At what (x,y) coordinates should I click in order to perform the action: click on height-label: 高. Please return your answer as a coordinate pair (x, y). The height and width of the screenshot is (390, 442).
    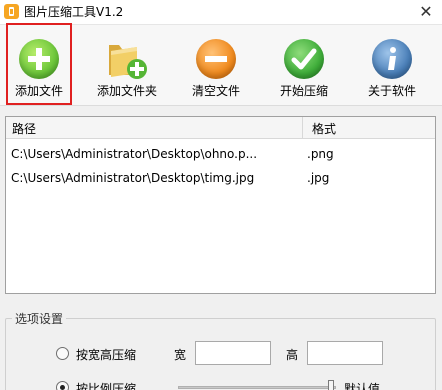
    Looking at the image, I should click on (292, 355).